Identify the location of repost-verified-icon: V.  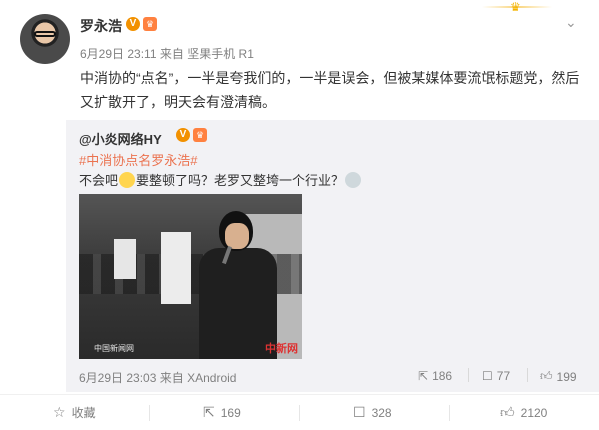
(183, 135).